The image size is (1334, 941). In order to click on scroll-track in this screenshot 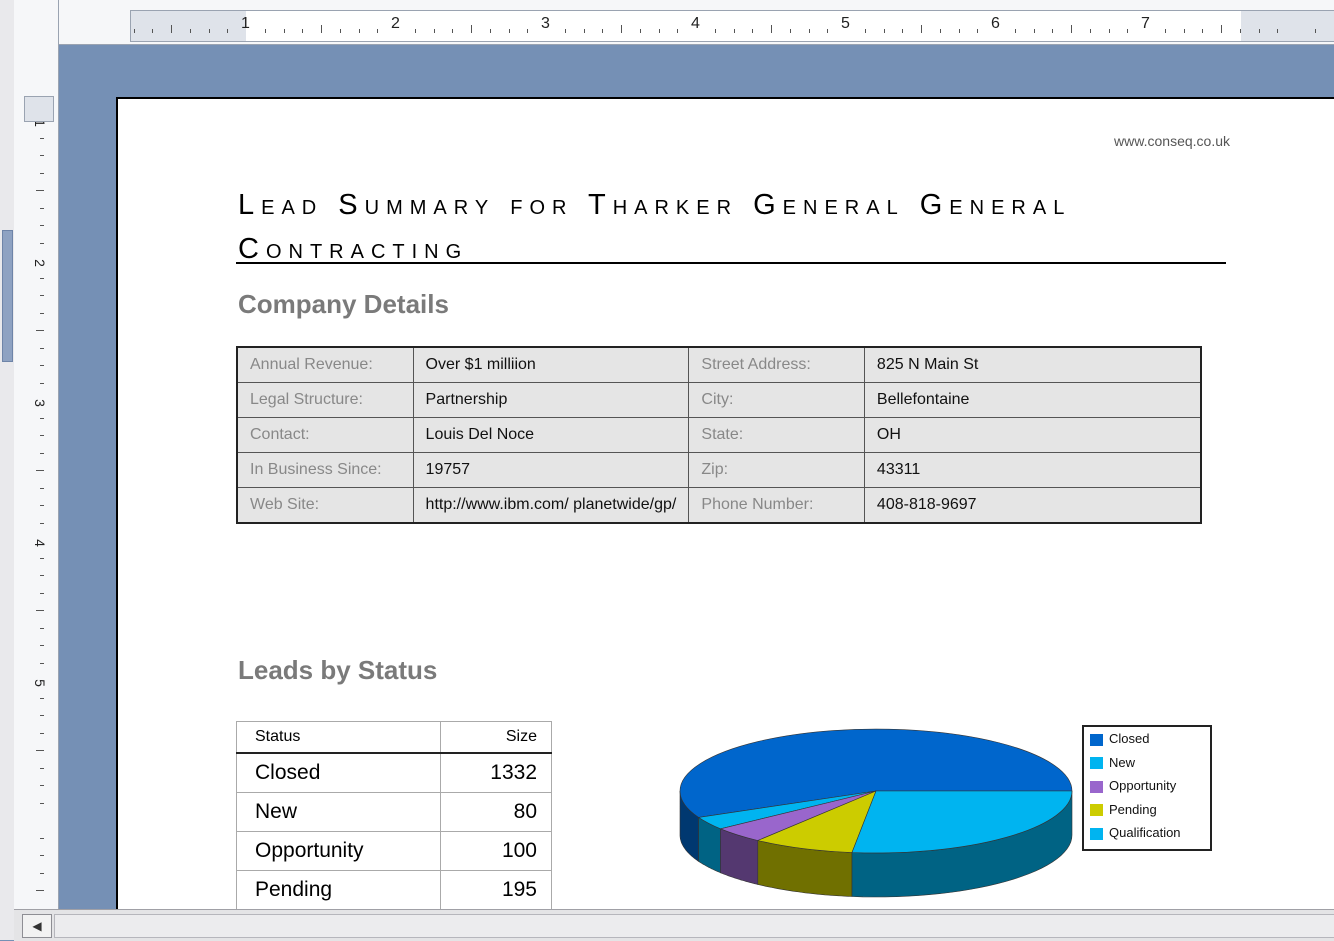, I will do `click(694, 926)`.